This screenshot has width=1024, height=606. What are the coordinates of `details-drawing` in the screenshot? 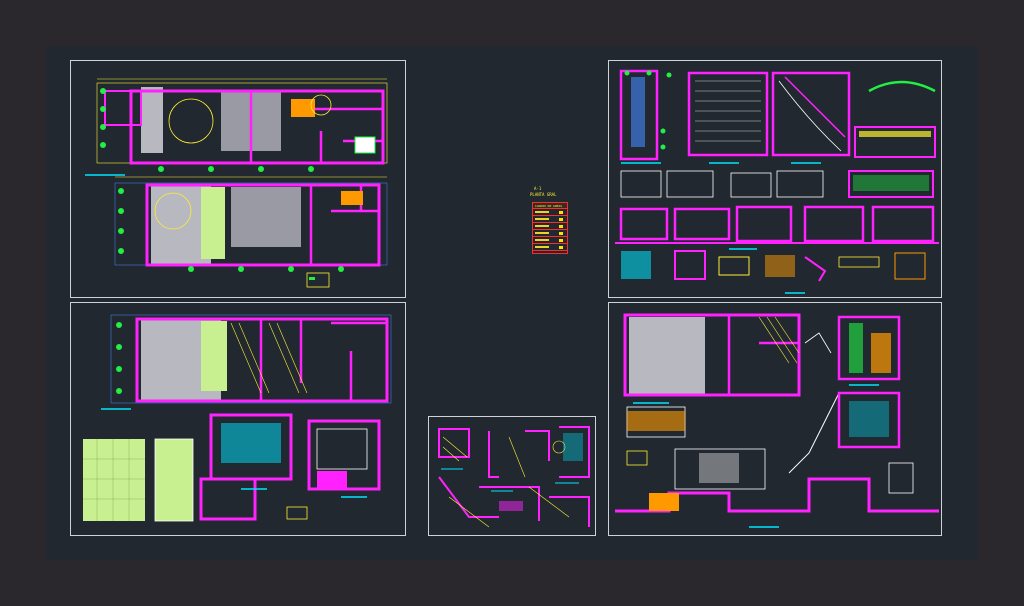 It's located at (514, 477).